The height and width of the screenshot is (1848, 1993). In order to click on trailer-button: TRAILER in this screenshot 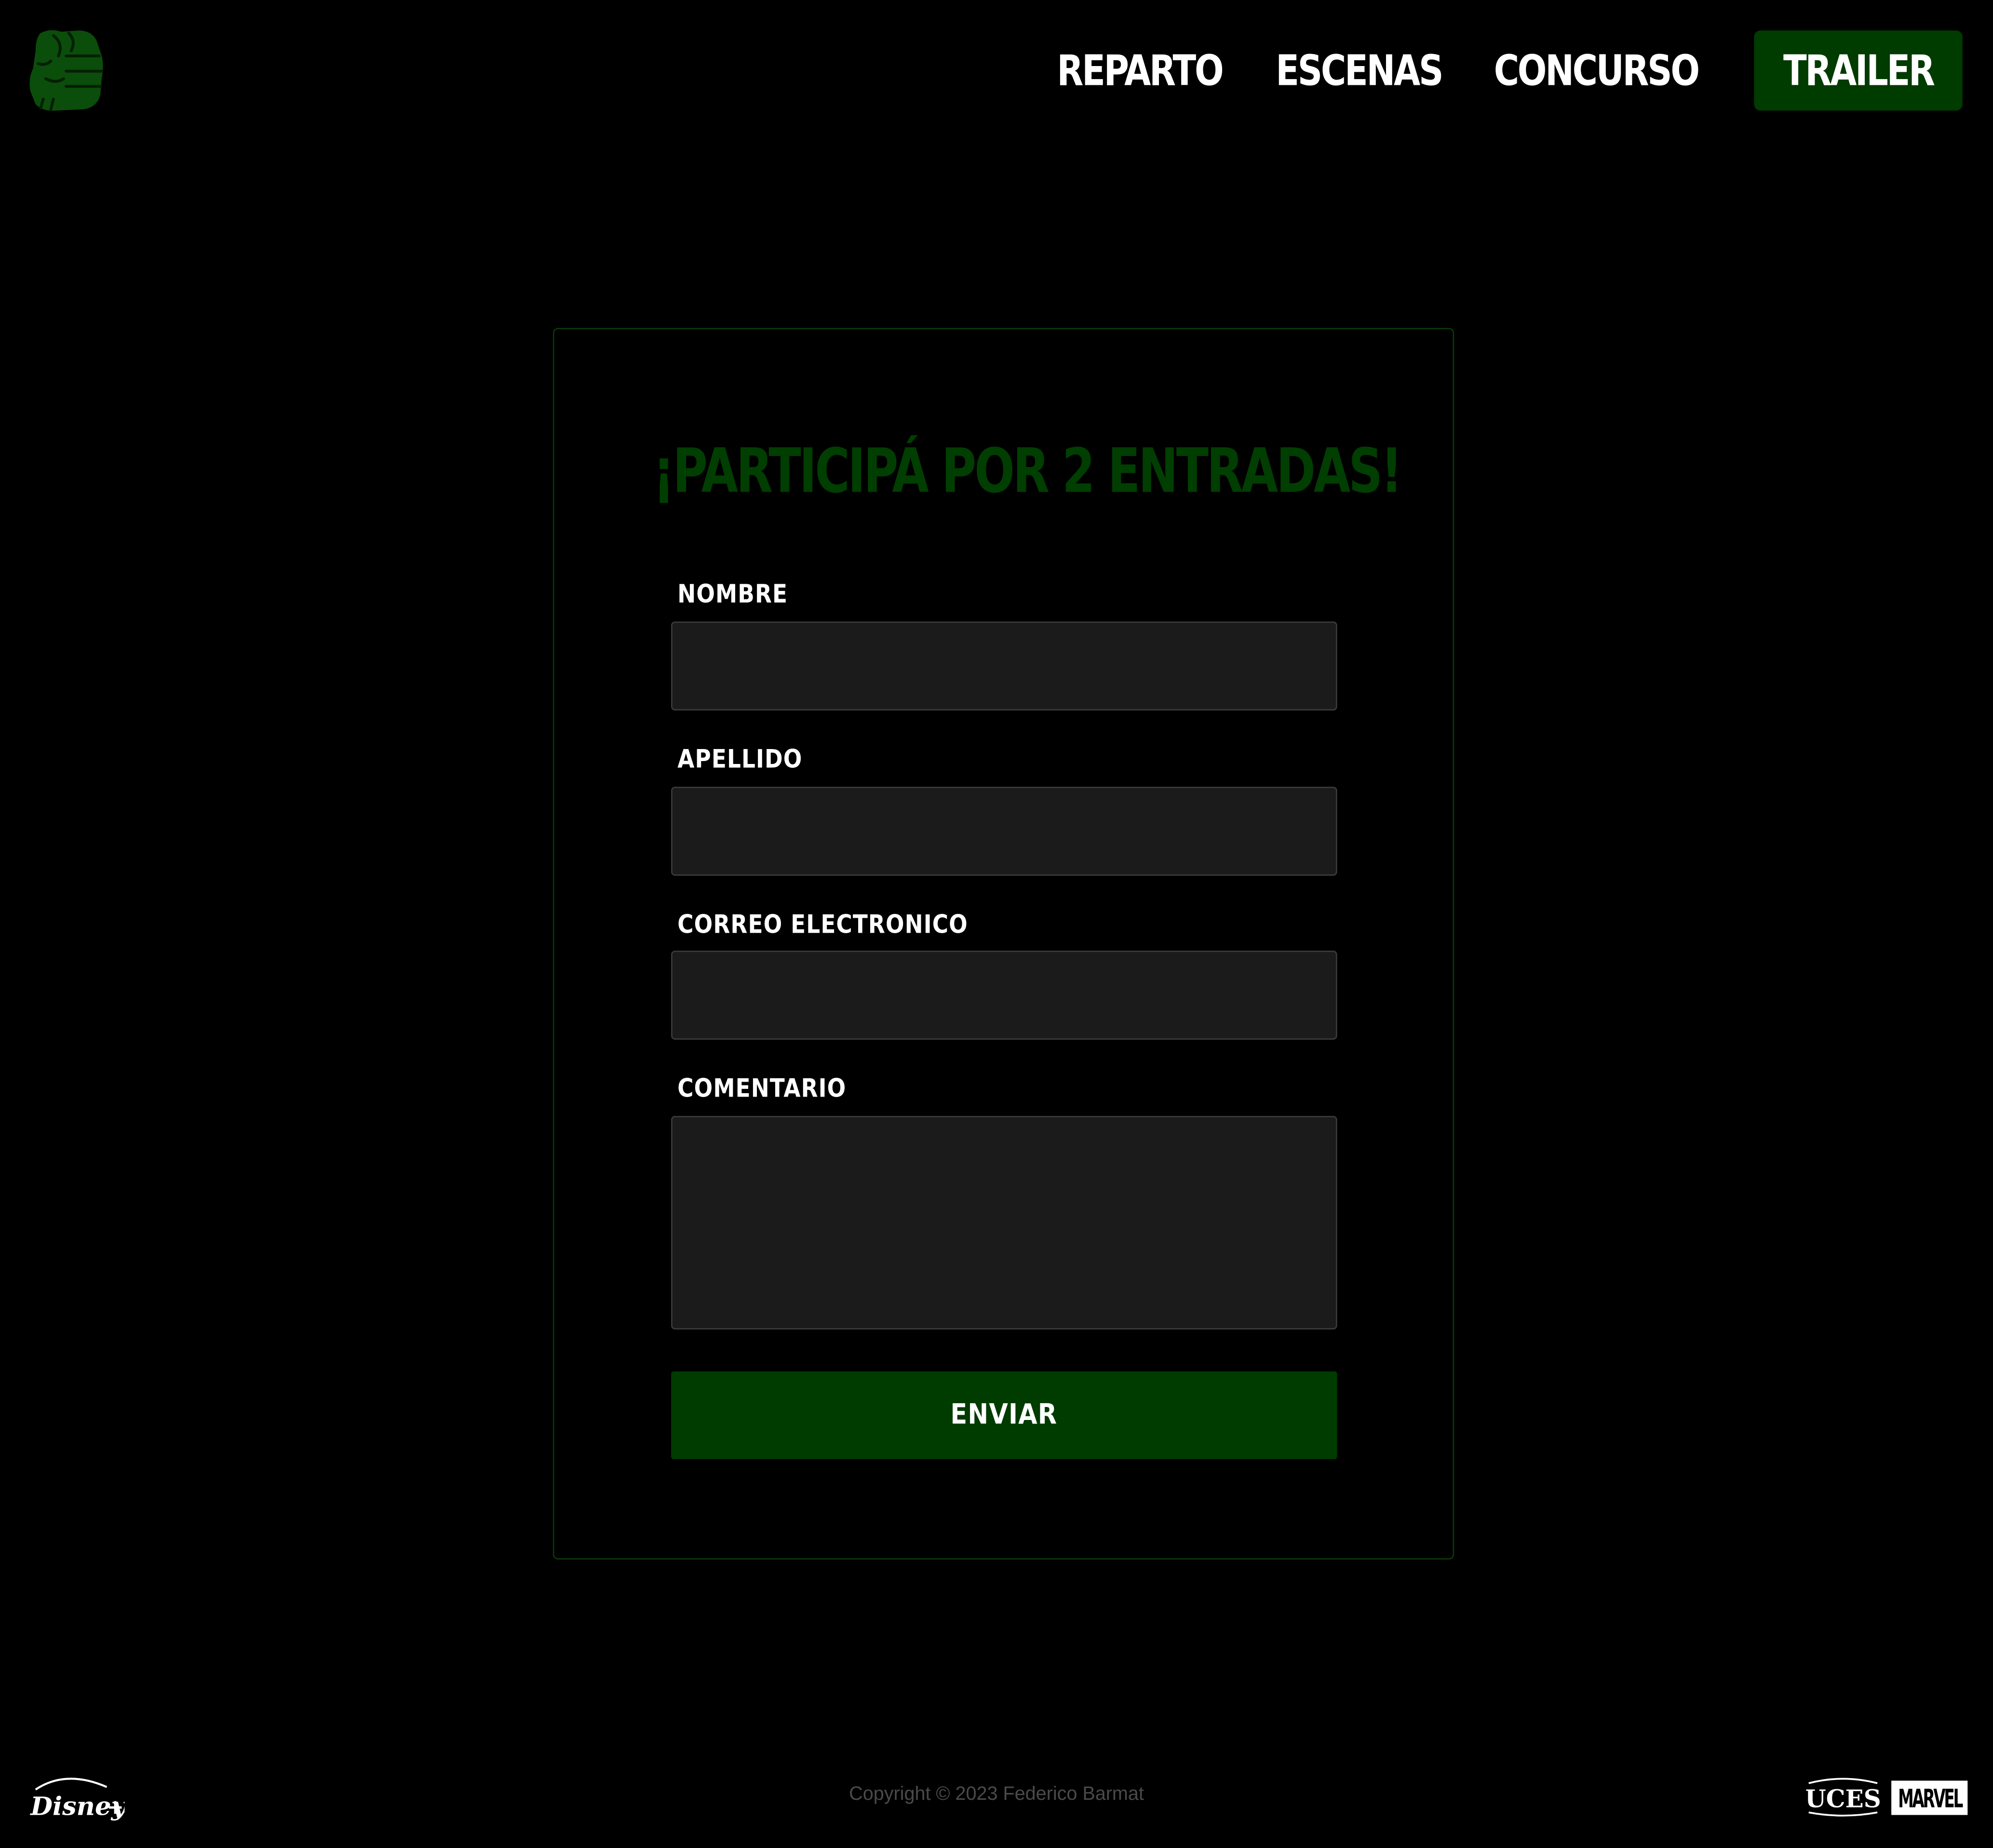, I will do `click(1858, 70)`.